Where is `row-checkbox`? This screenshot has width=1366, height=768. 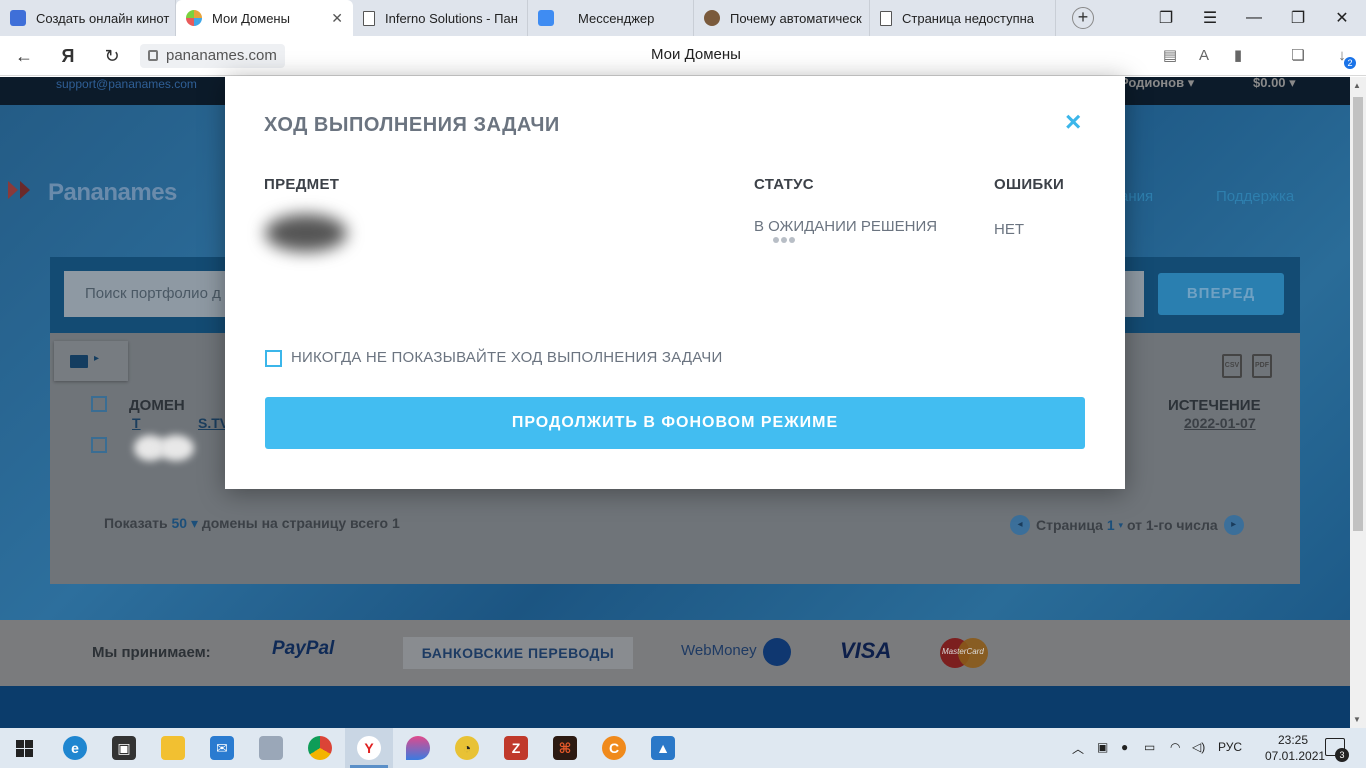 row-checkbox is located at coordinates (99, 445).